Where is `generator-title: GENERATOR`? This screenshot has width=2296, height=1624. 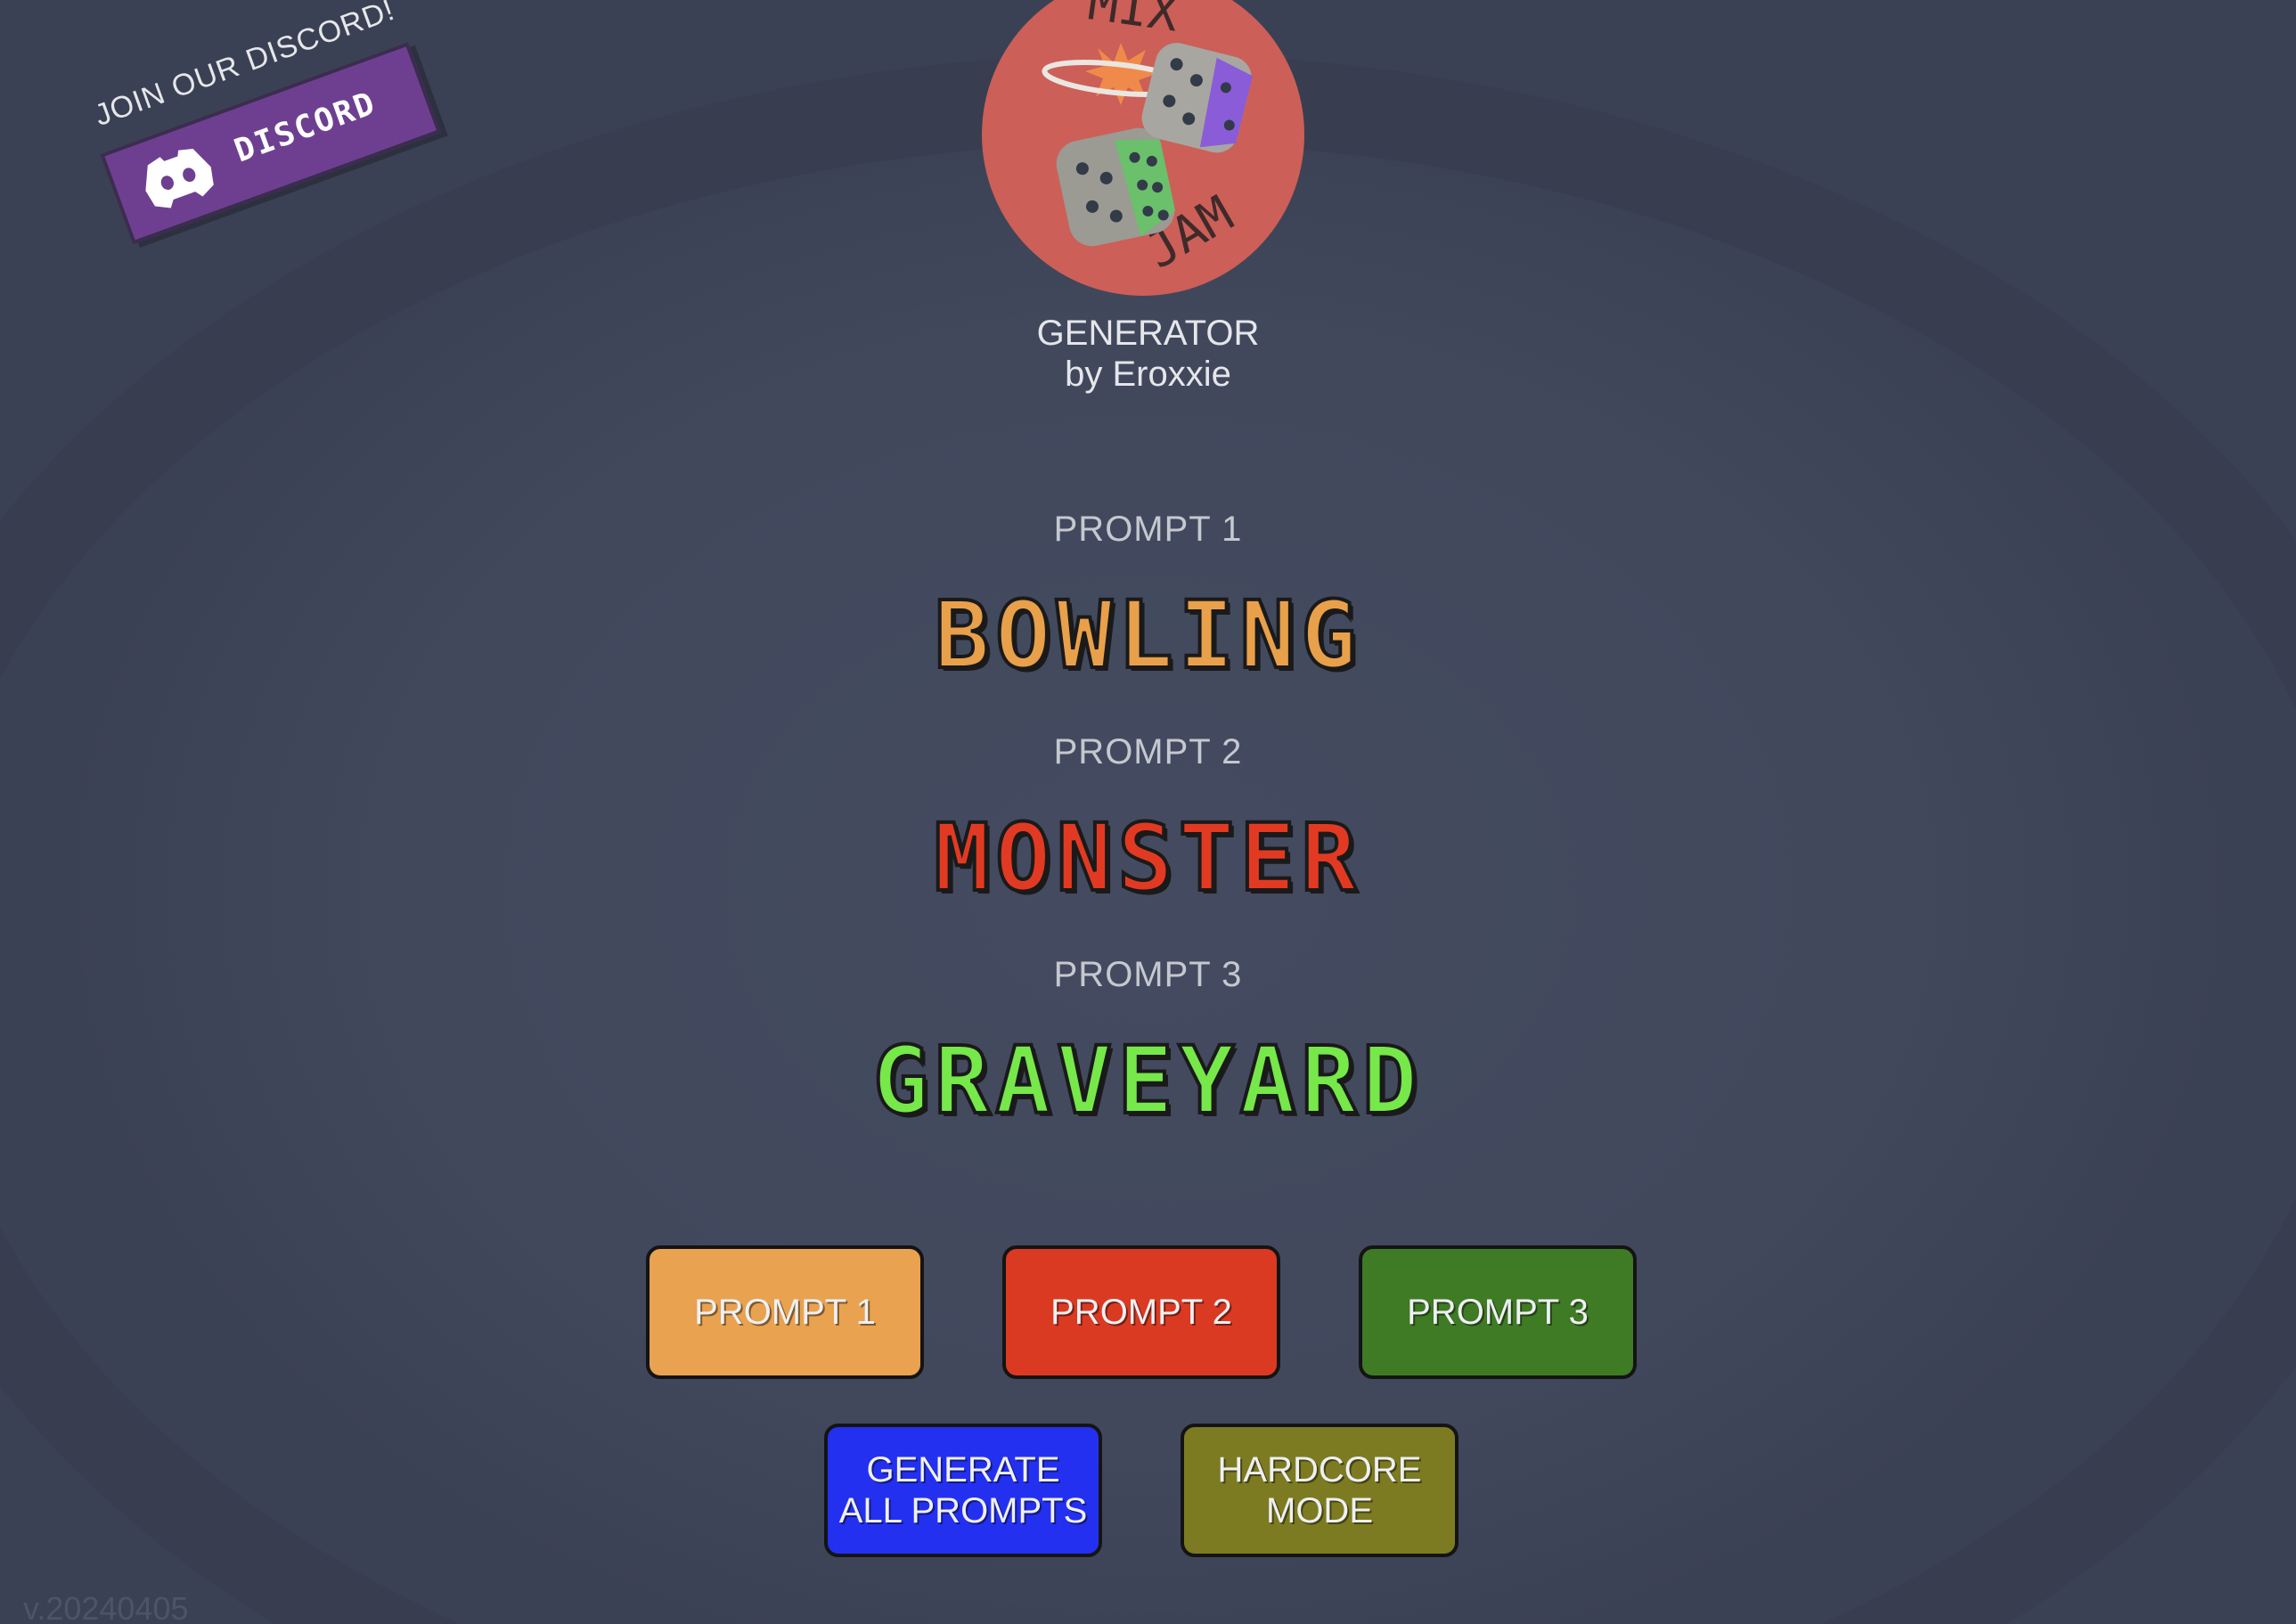 generator-title: GENERATOR is located at coordinates (1148, 333).